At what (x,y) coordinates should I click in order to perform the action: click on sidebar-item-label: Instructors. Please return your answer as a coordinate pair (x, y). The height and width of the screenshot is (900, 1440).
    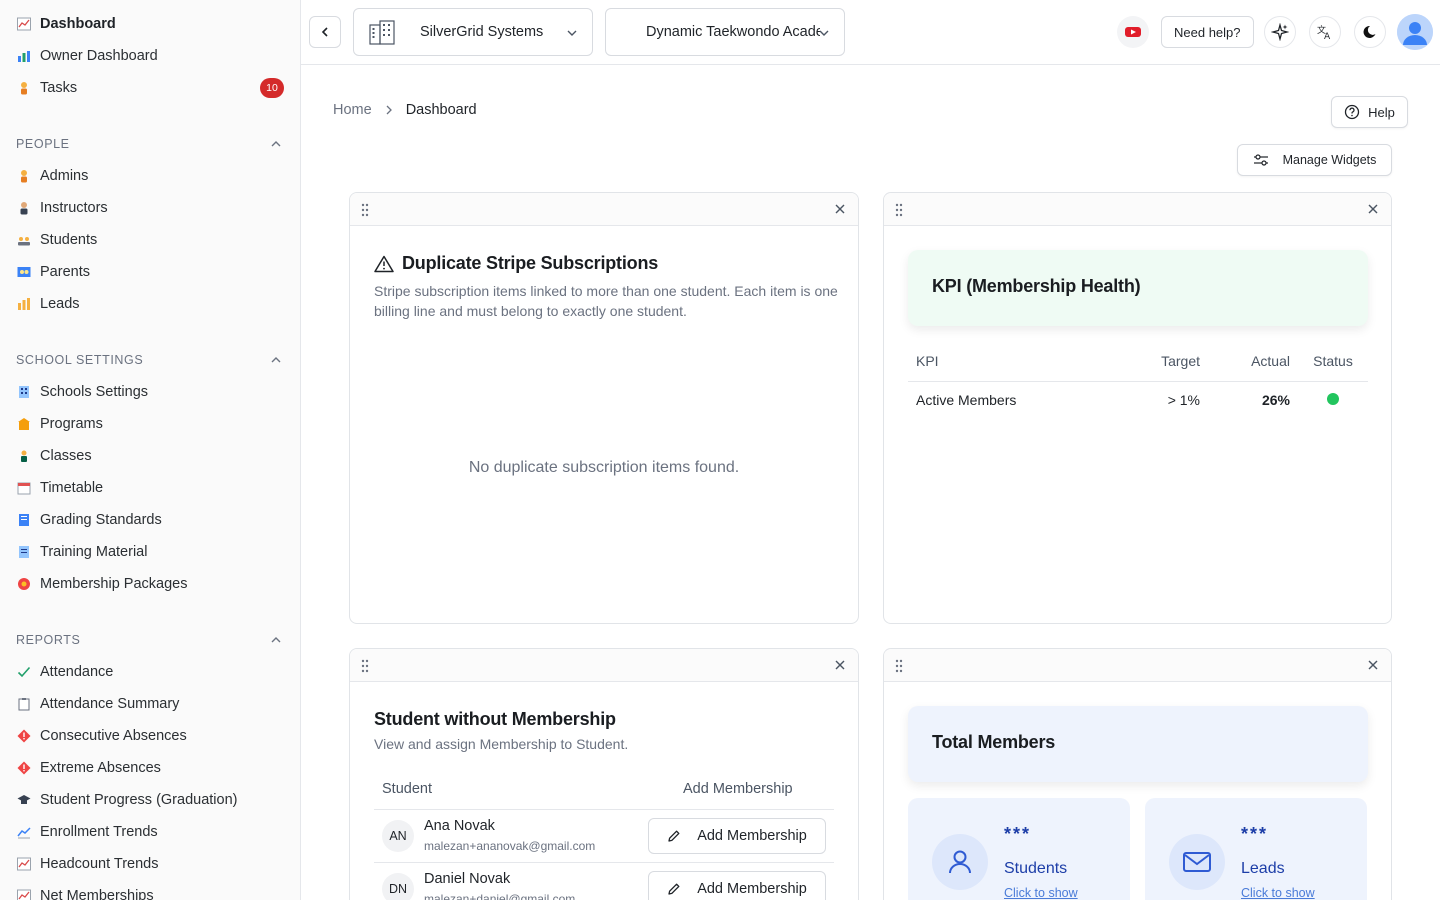
    Looking at the image, I should click on (74, 208).